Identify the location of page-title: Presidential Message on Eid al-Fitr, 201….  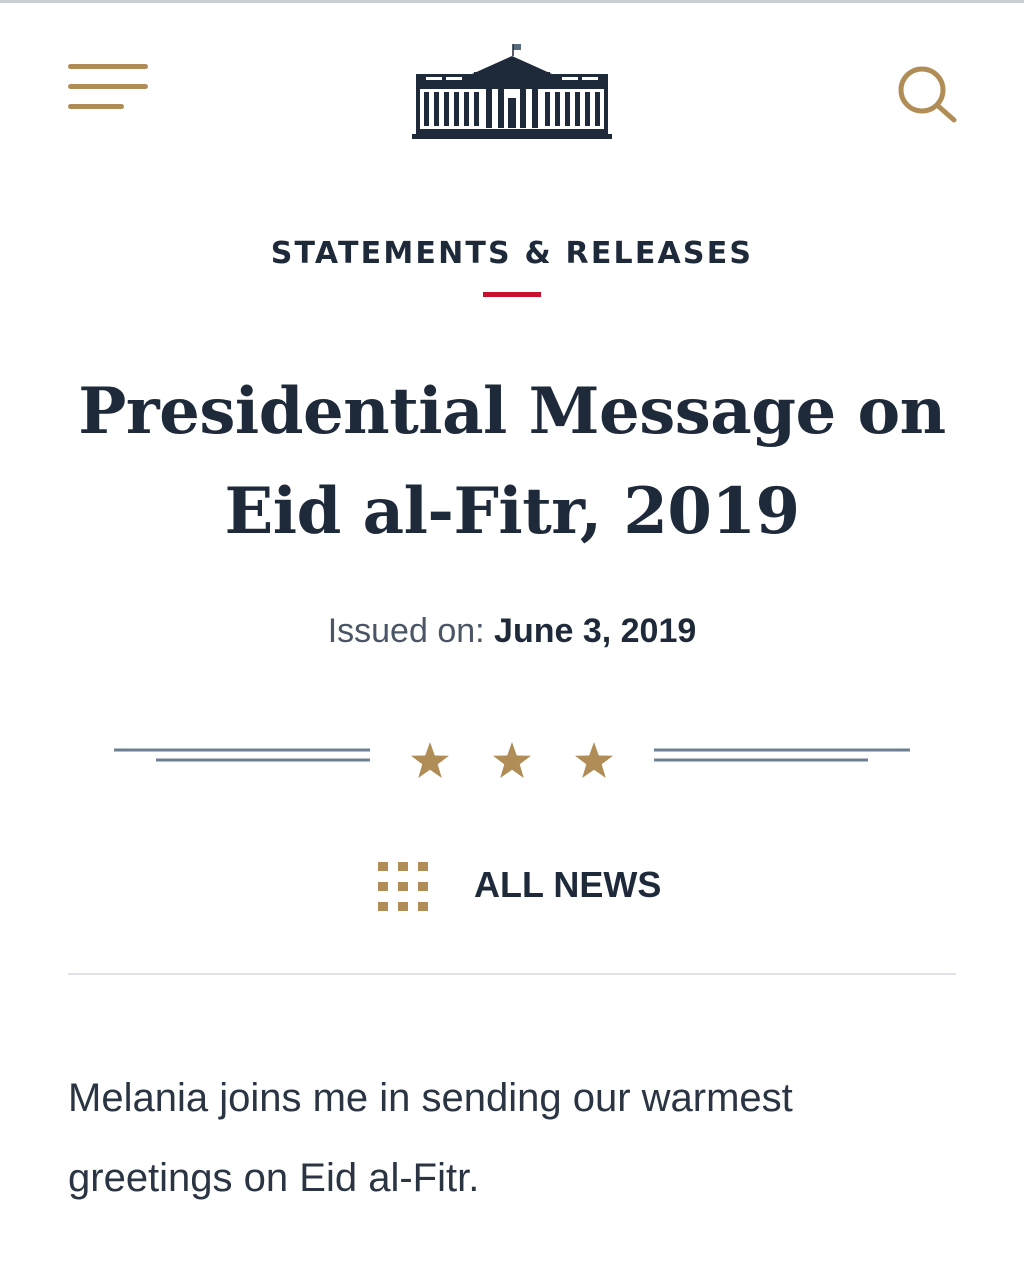
(512, 462).